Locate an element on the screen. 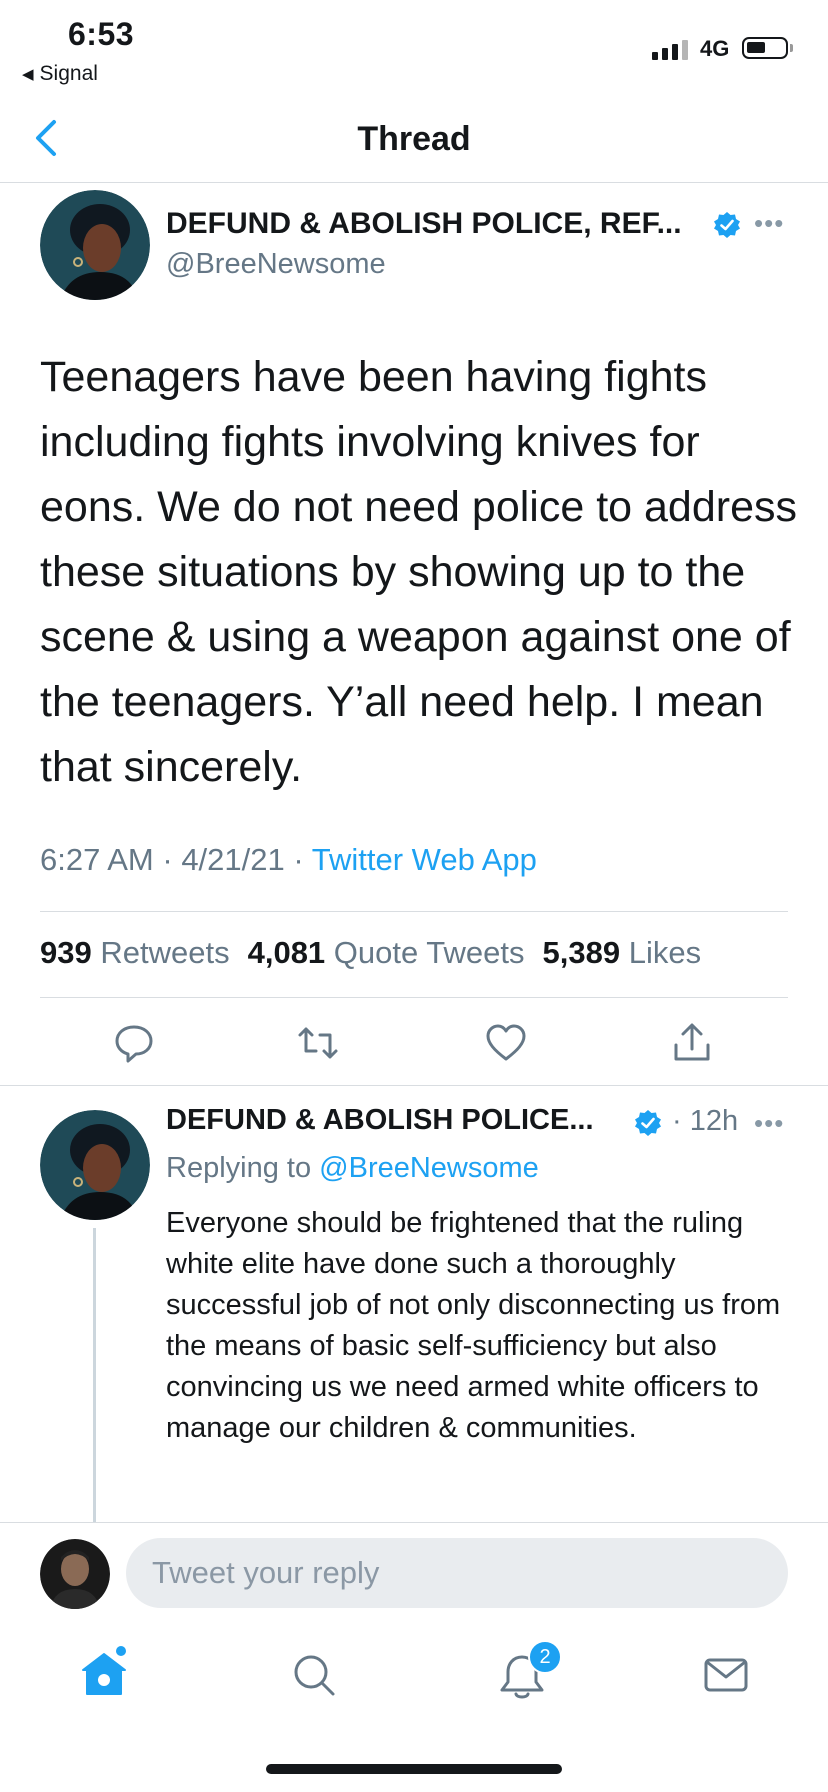 The width and height of the screenshot is (828, 1792). likes-count: 5,389 is located at coordinates (581, 952).